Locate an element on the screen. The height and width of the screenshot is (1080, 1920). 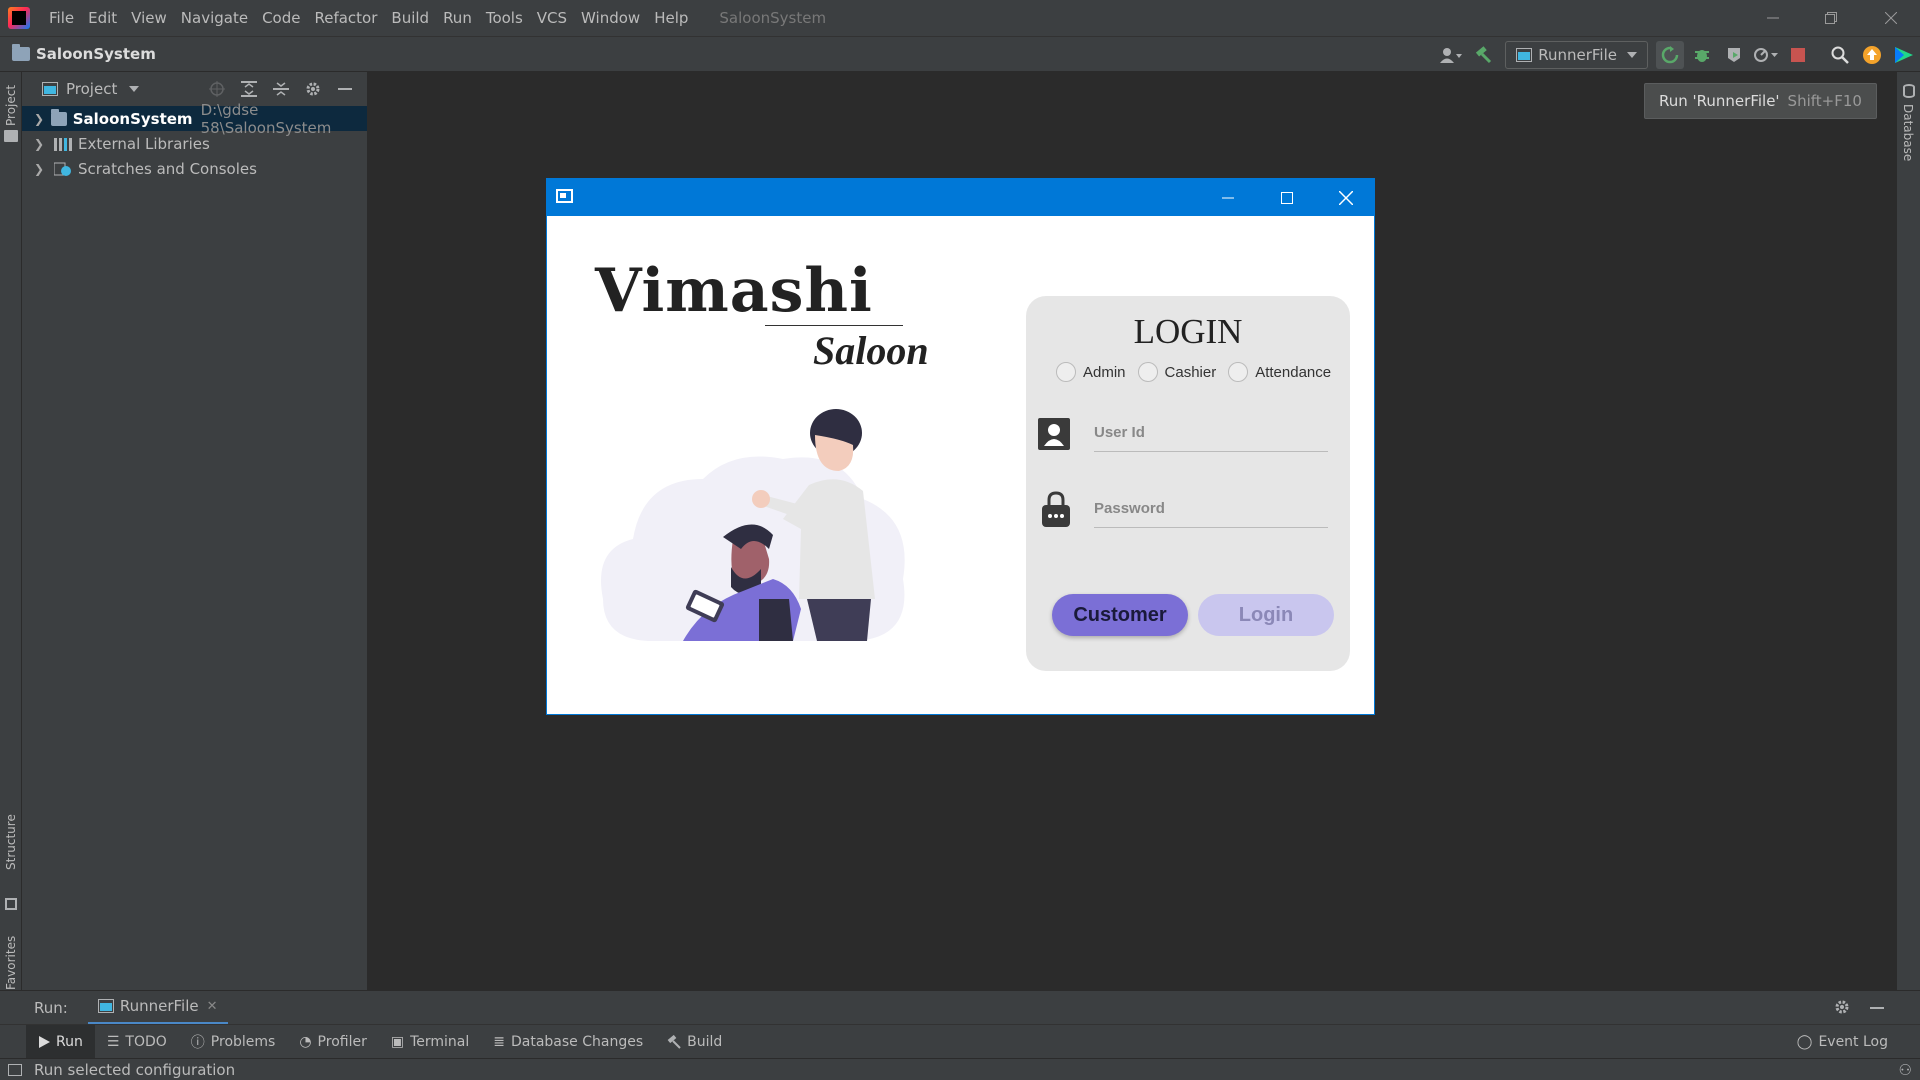
bottom-tab-run: Run is located at coordinates (60, 1041).